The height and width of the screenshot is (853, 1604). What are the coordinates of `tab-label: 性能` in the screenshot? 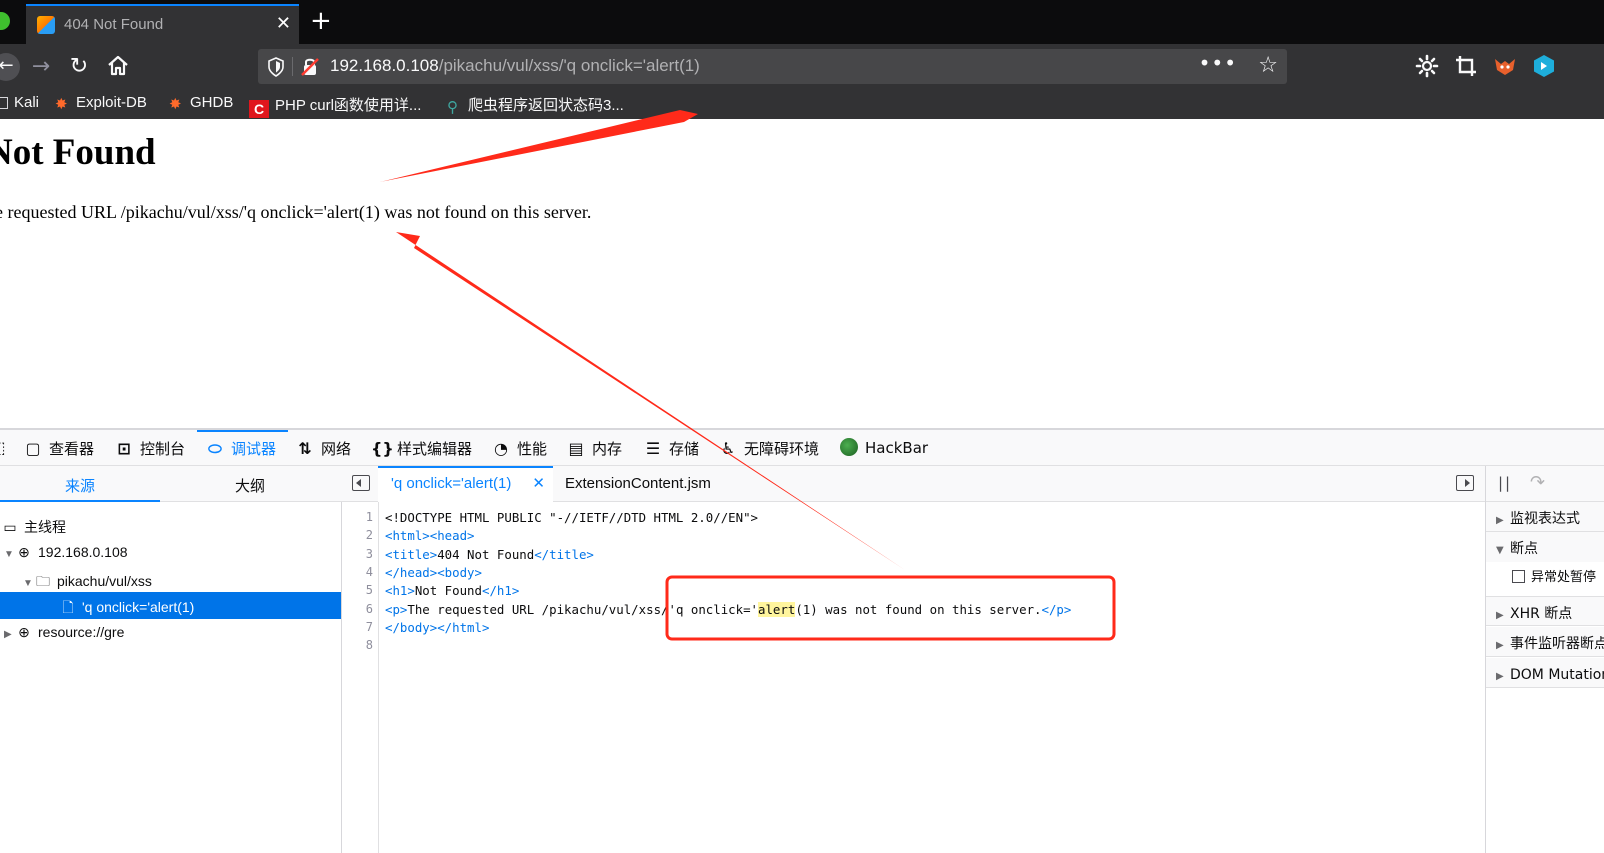 It's located at (532, 449).